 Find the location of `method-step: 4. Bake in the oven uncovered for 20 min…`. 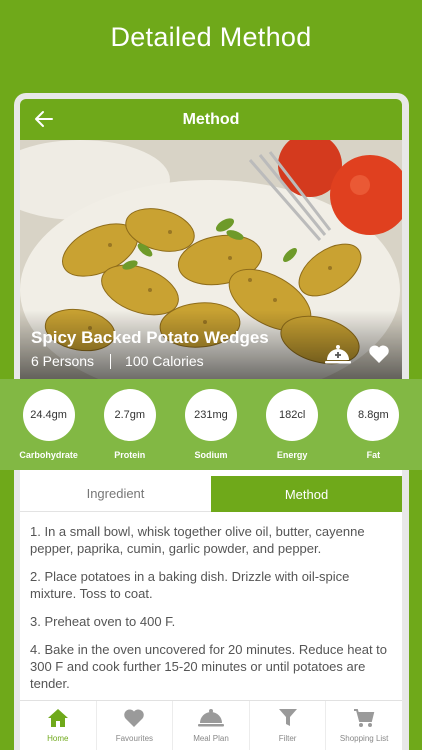

method-step: 4. Bake in the oven uncovered for 20 min… is located at coordinates (209, 666).